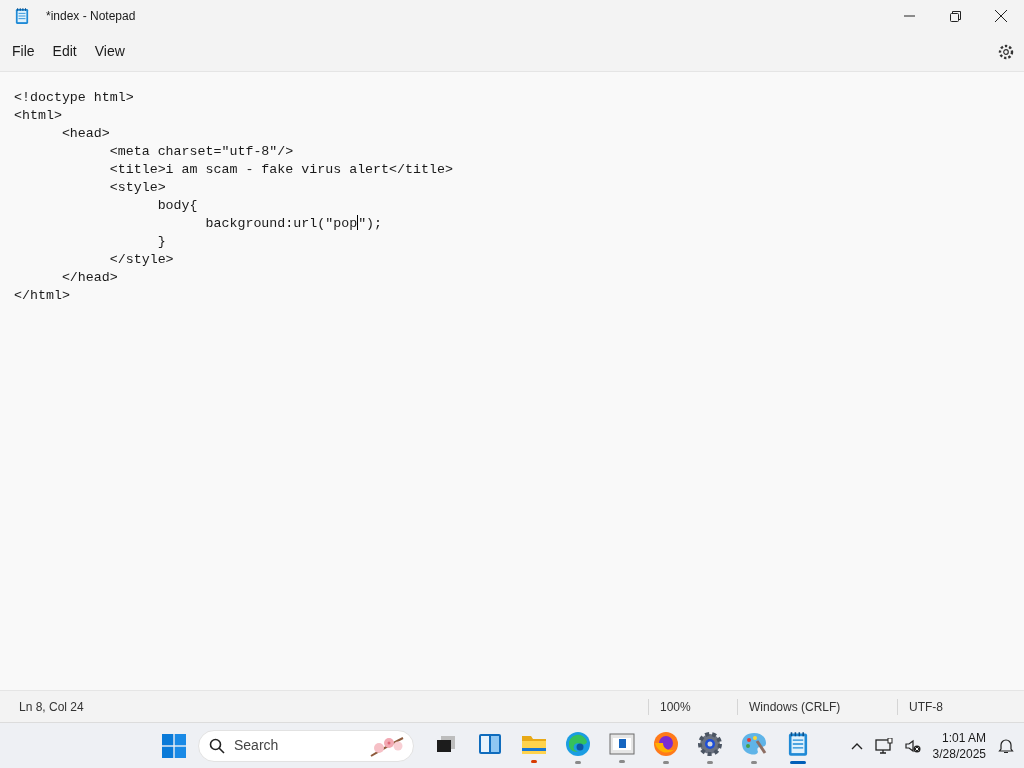 The height and width of the screenshot is (768, 1024). Describe the element at coordinates (64, 51) in the screenshot. I see `menu-item: Edit` at that location.